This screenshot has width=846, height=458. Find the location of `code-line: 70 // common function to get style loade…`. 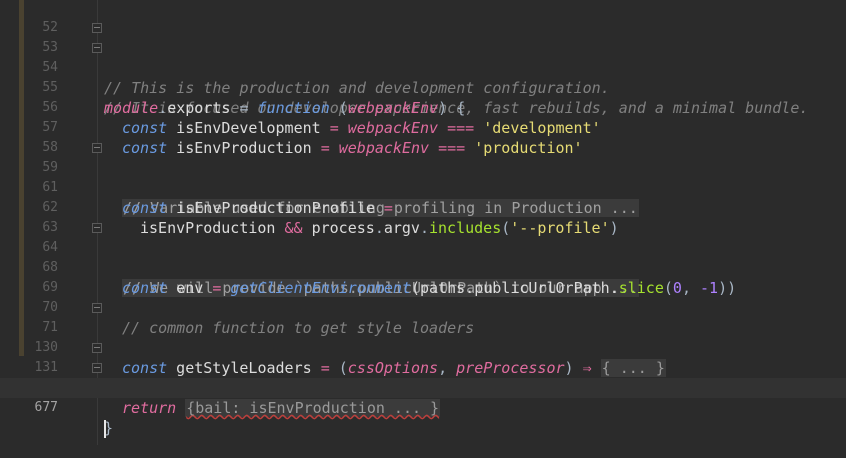

code-line: 70 // common function to get style loade… is located at coordinates (423, 307).